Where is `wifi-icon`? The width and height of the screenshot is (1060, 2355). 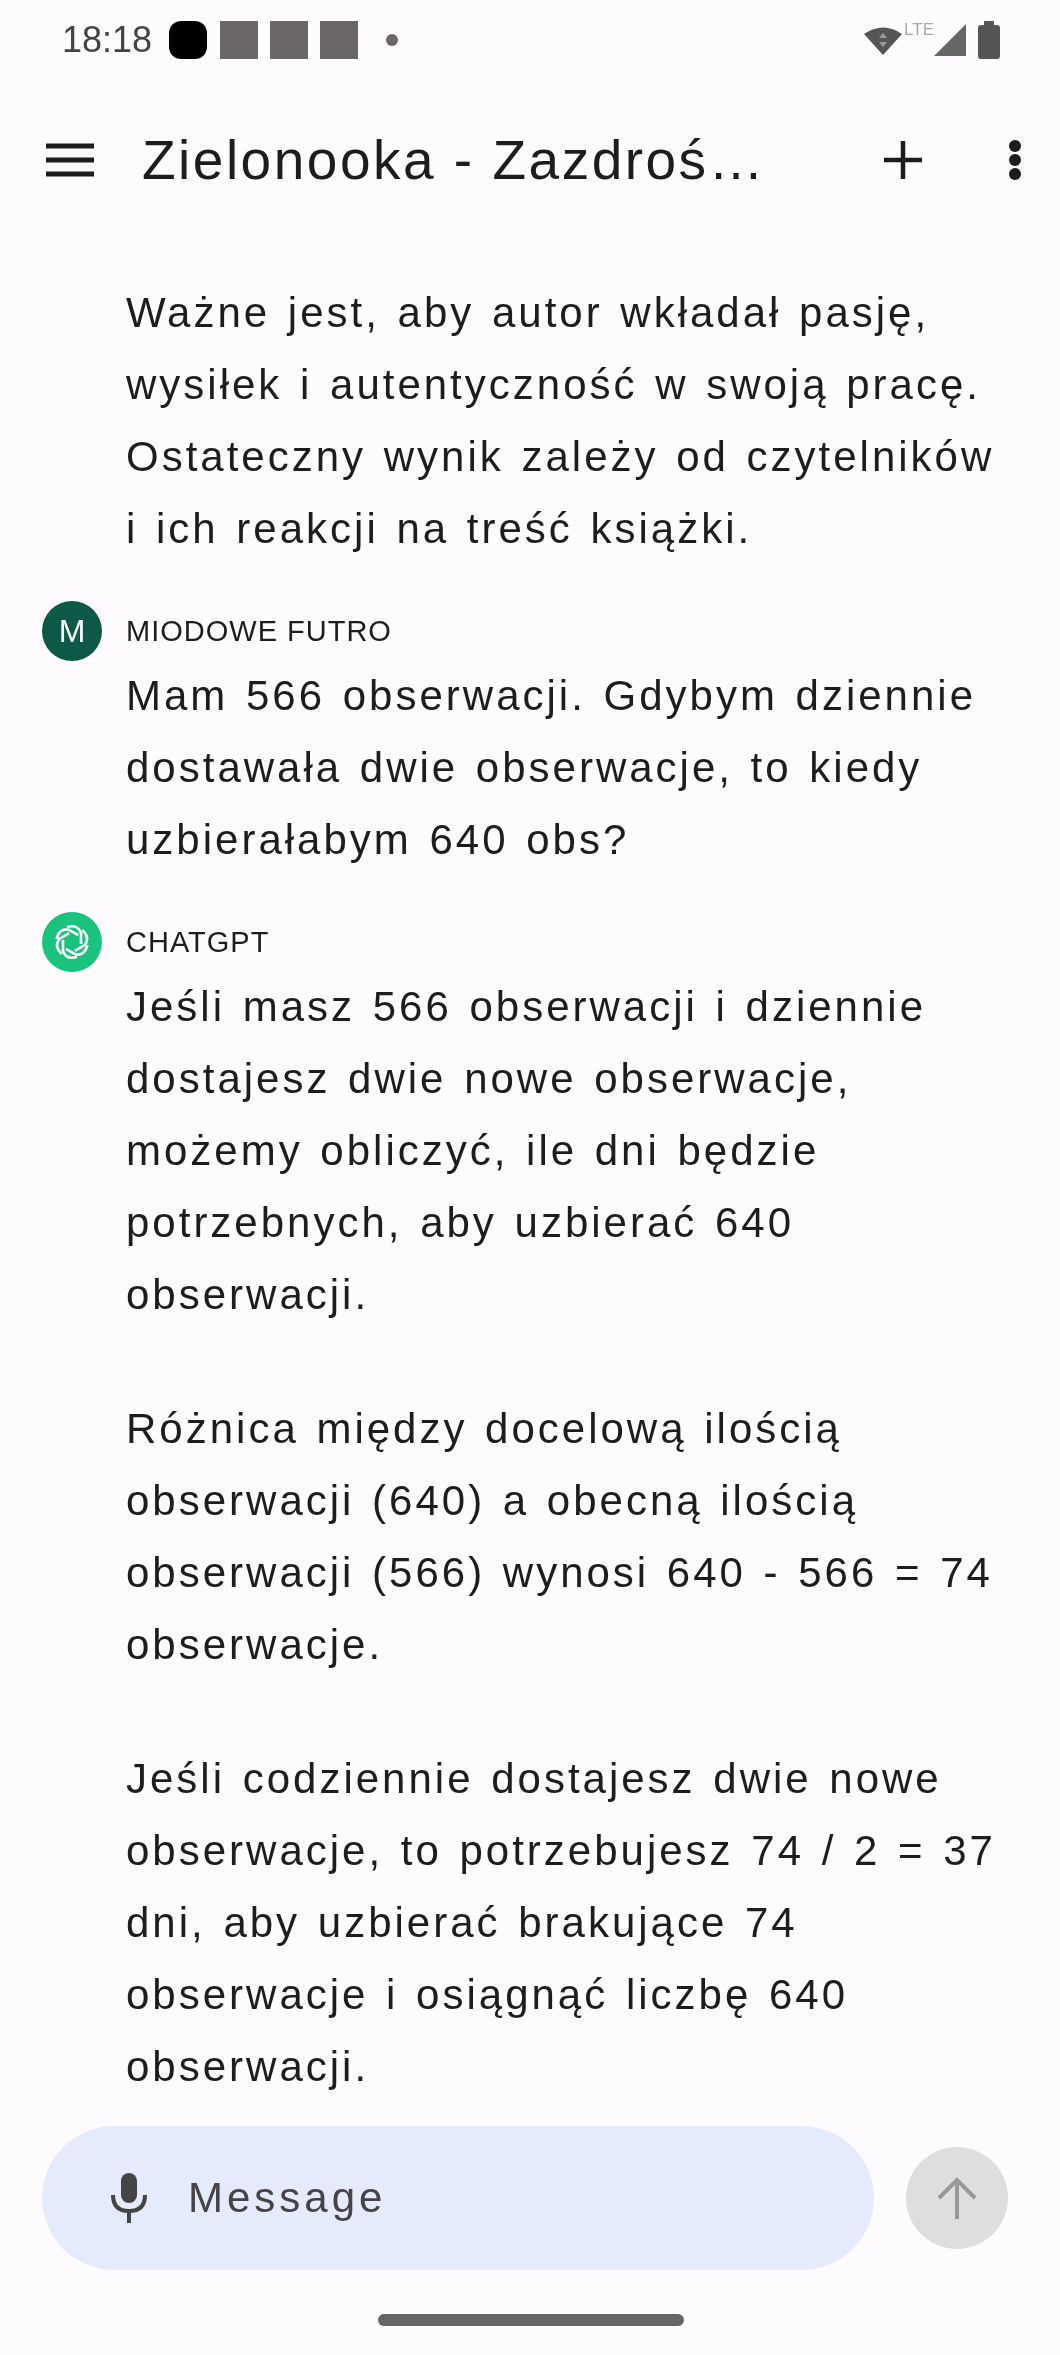 wifi-icon is located at coordinates (883, 40).